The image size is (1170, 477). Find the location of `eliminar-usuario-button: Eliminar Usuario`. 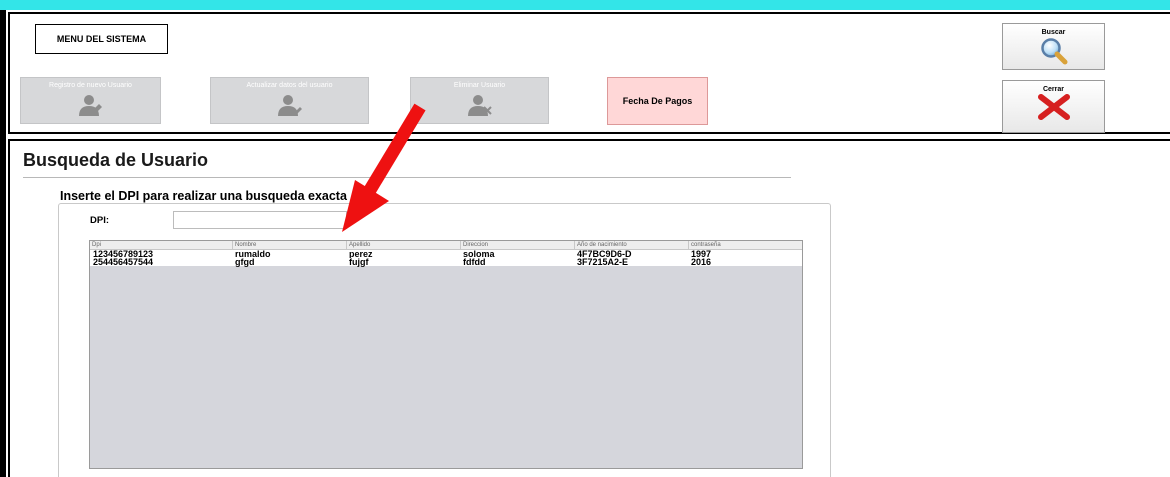

eliminar-usuario-button: Eliminar Usuario is located at coordinates (479, 100).